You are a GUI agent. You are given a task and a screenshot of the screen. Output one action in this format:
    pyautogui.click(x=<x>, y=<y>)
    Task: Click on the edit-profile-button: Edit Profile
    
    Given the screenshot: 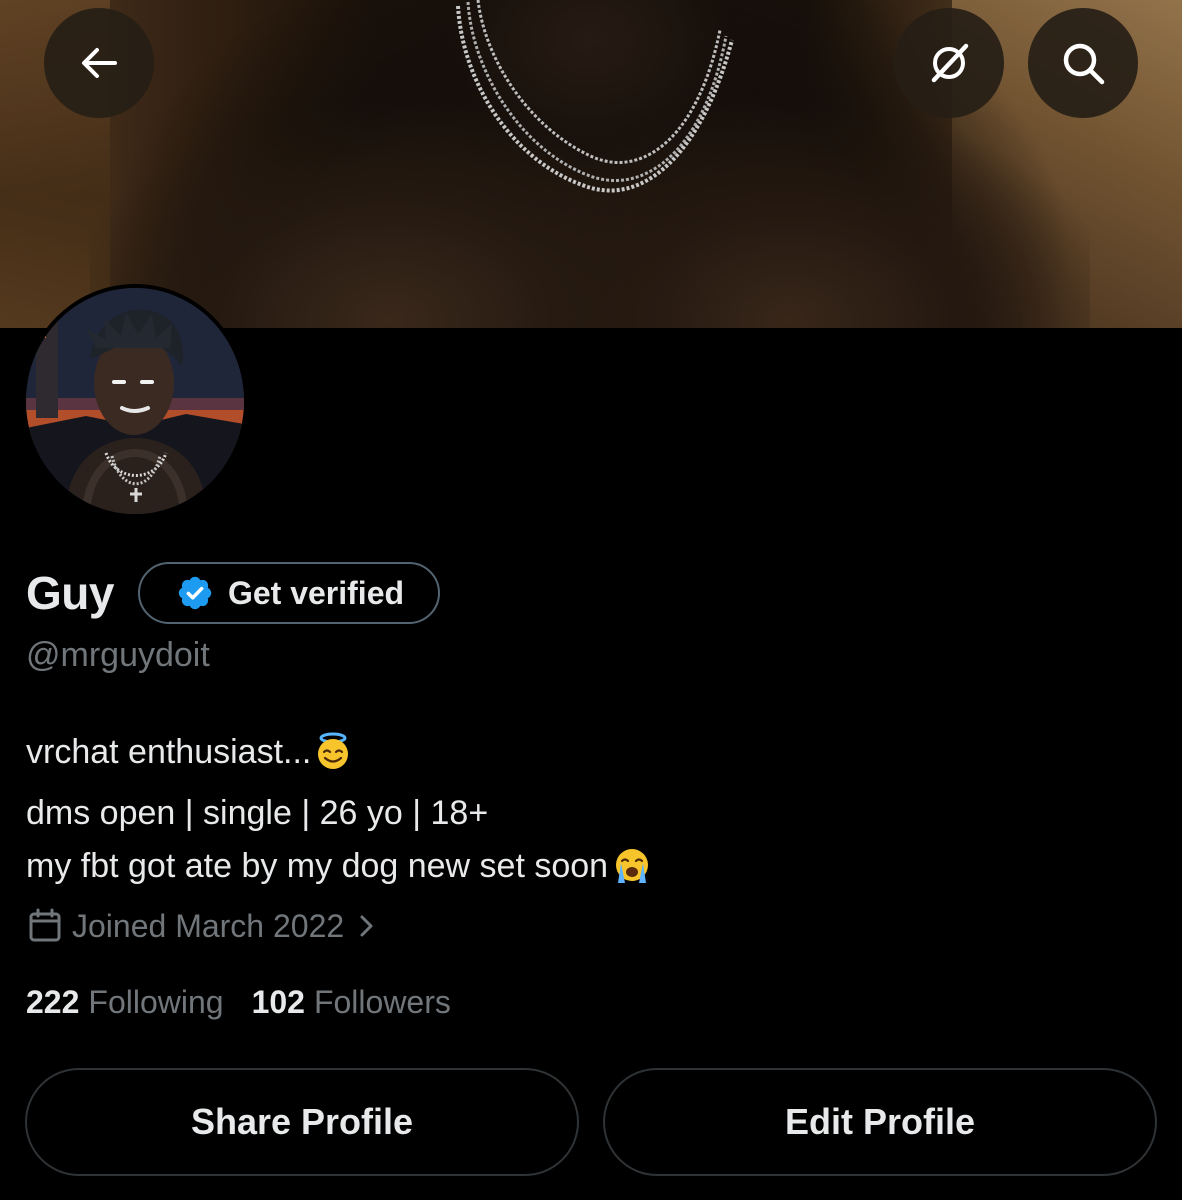 What is the action you would take?
    pyautogui.click(x=880, y=1122)
    